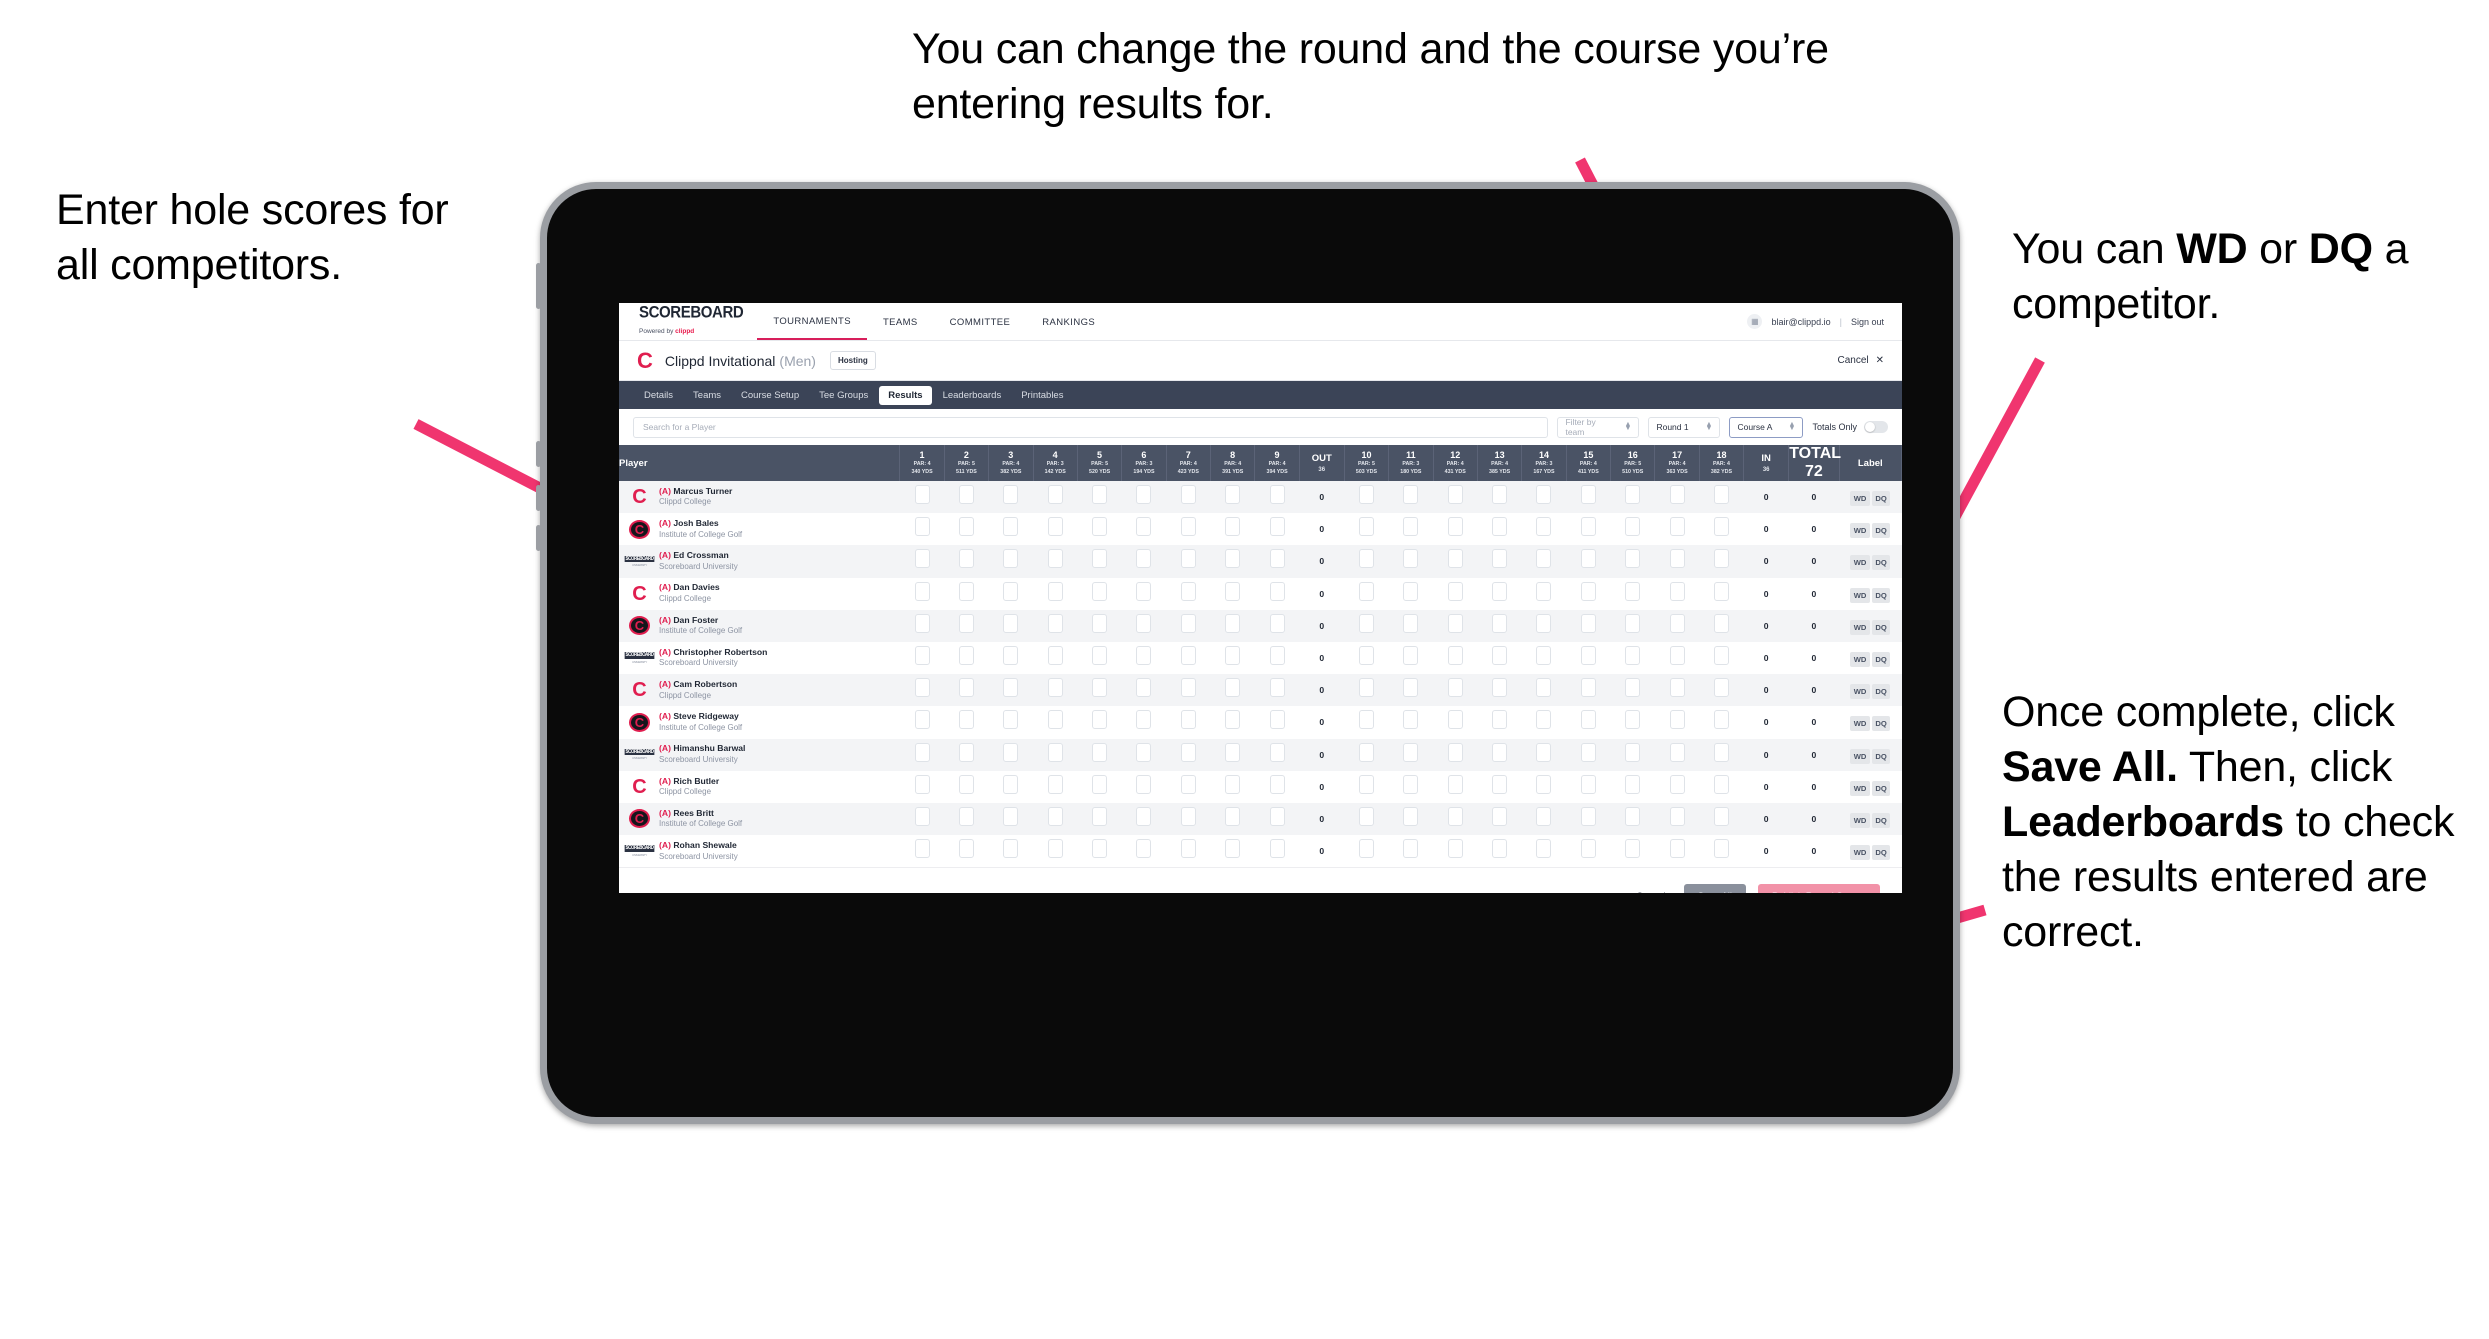  I want to click on dq-button: DQ, so click(1881, 499).